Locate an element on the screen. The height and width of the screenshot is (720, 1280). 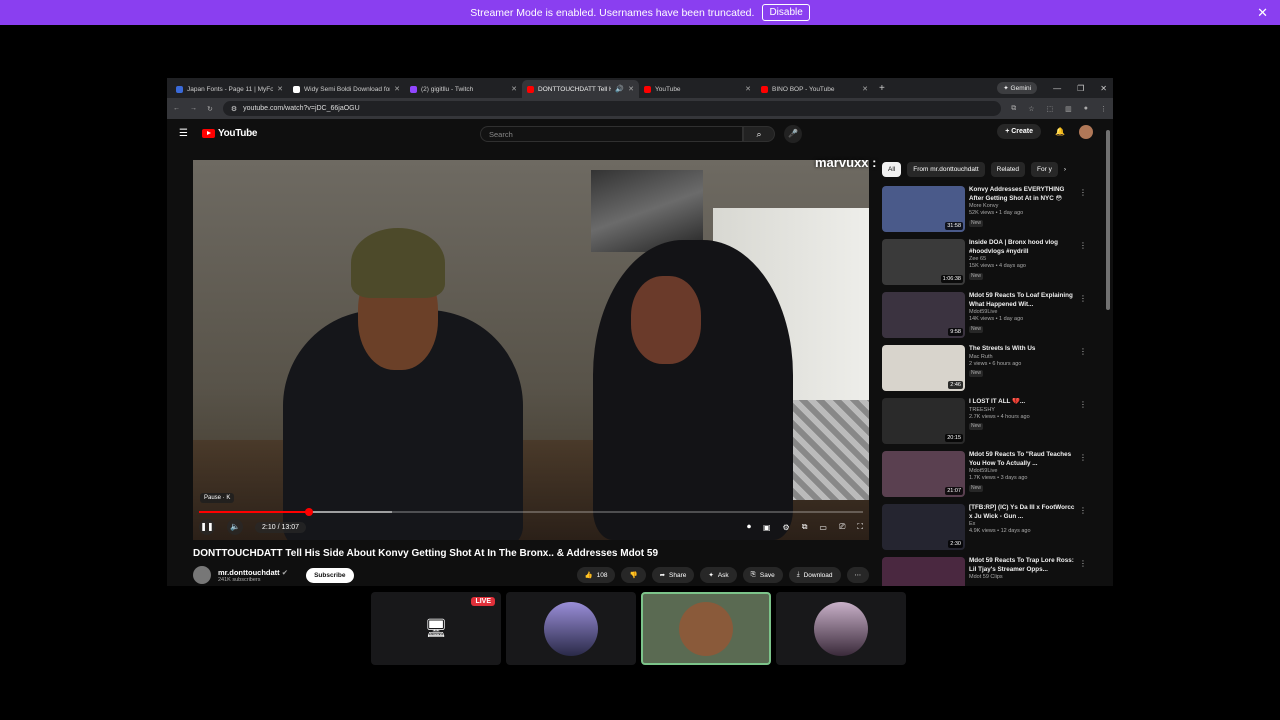
screen-share-tile: 🖥 LIVE is located at coordinates (436, 628).